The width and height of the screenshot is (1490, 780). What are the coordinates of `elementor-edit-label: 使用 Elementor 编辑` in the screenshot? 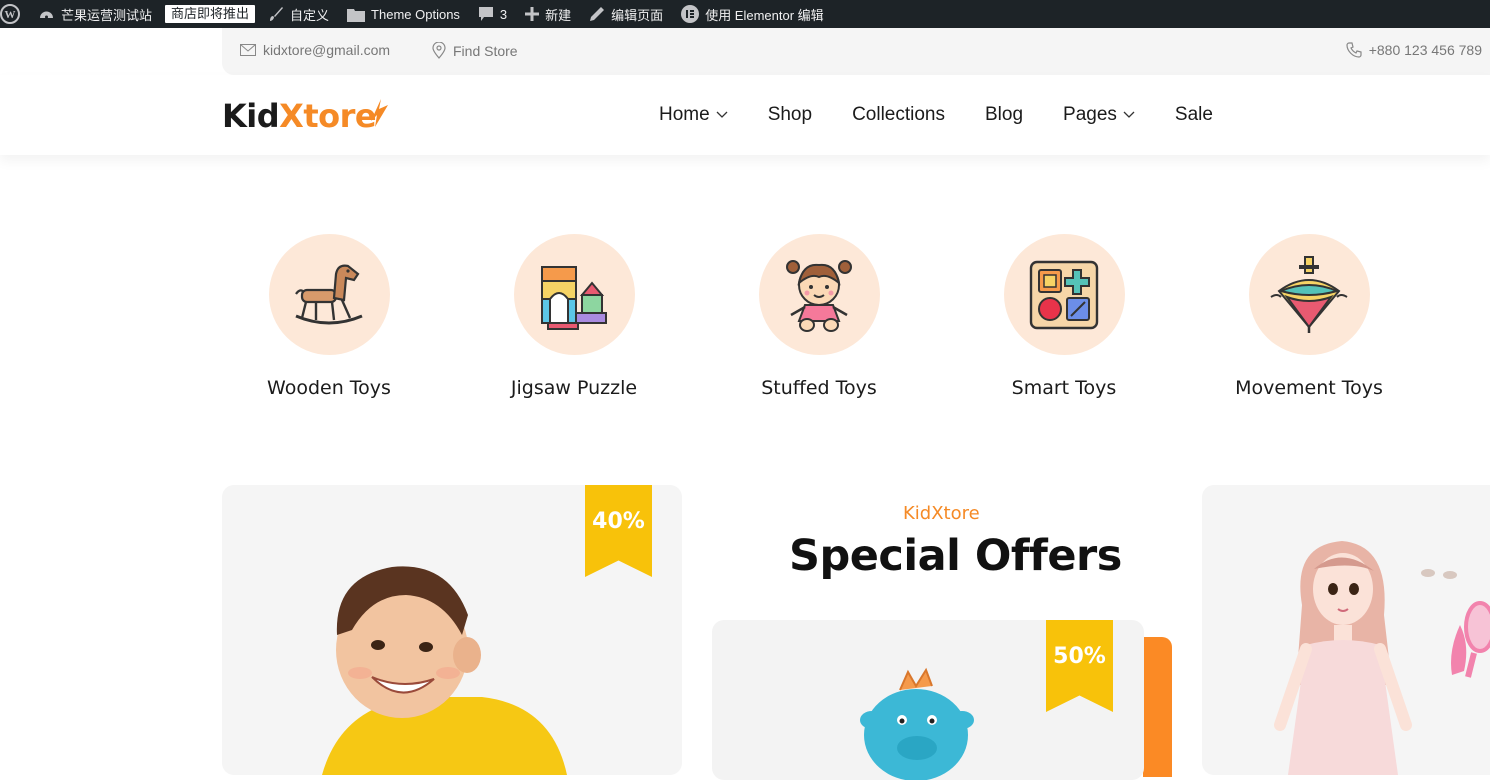 It's located at (764, 15).